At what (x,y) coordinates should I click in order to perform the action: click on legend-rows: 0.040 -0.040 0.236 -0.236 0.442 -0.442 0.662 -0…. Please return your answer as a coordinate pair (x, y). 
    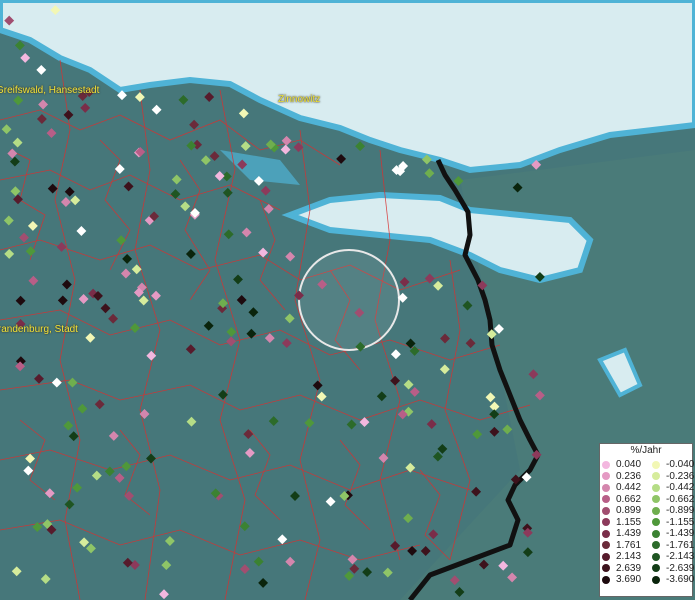
    Looking at the image, I should click on (647, 522).